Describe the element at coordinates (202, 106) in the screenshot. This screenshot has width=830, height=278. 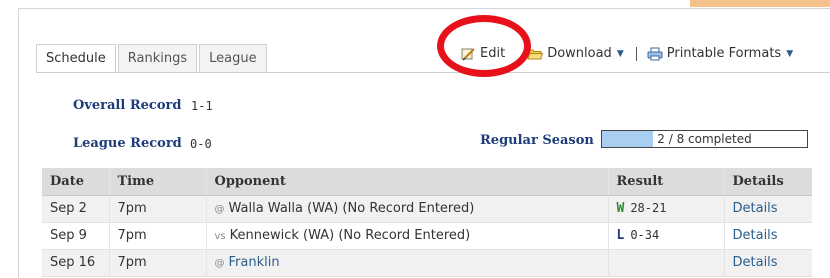
I see `overall-record-value: 1-1` at that location.